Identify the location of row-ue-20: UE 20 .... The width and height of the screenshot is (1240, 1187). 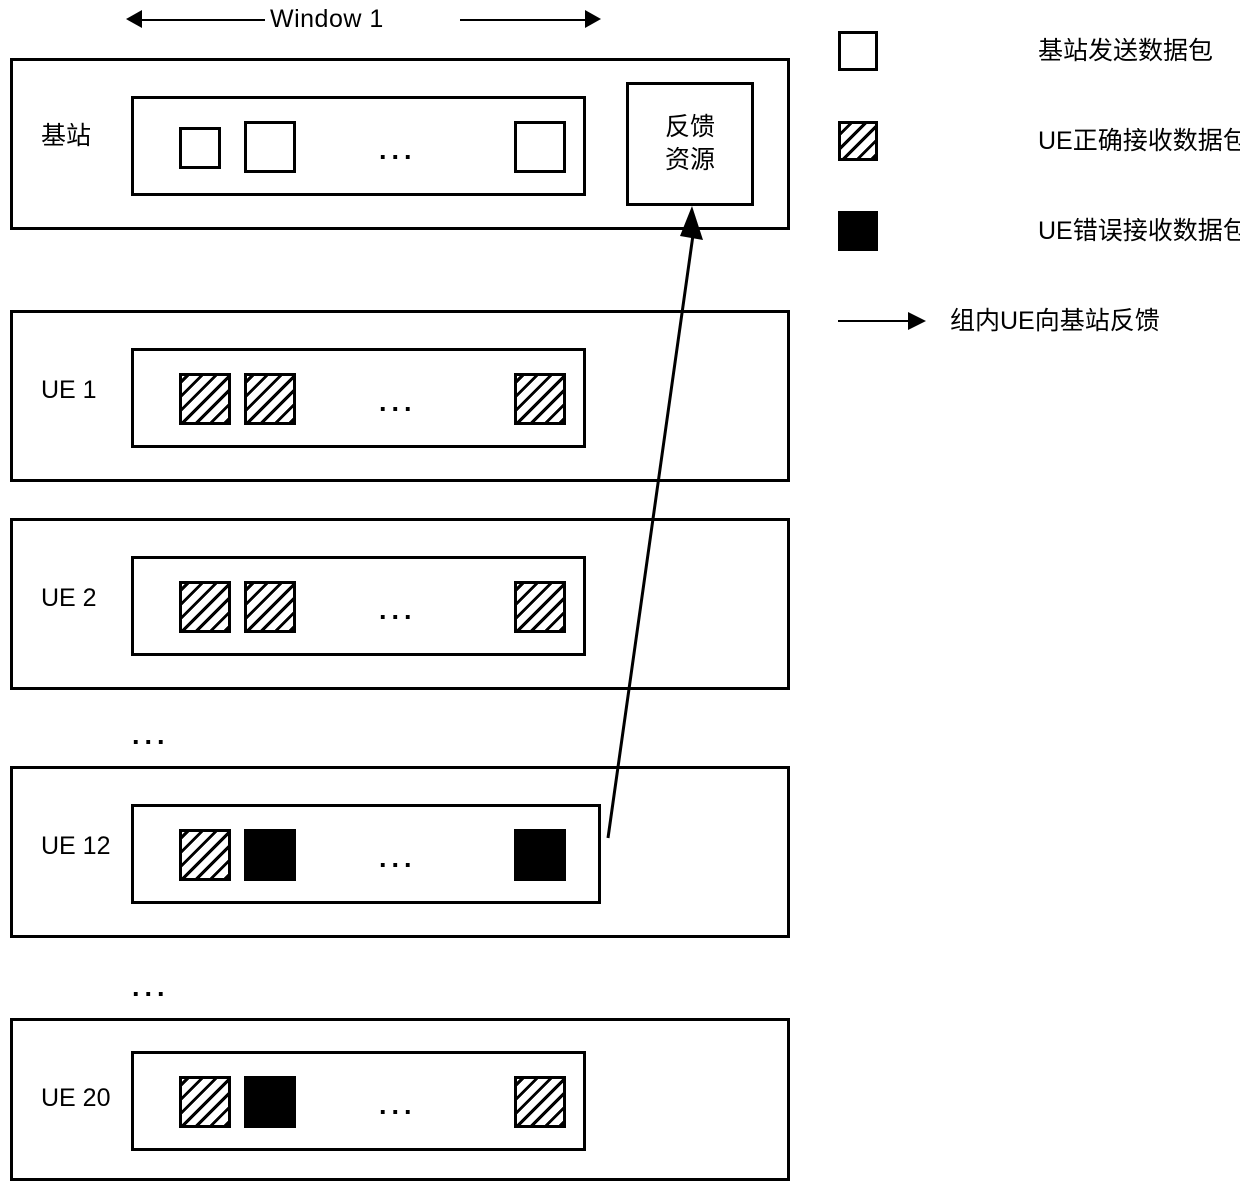
(400, 1099).